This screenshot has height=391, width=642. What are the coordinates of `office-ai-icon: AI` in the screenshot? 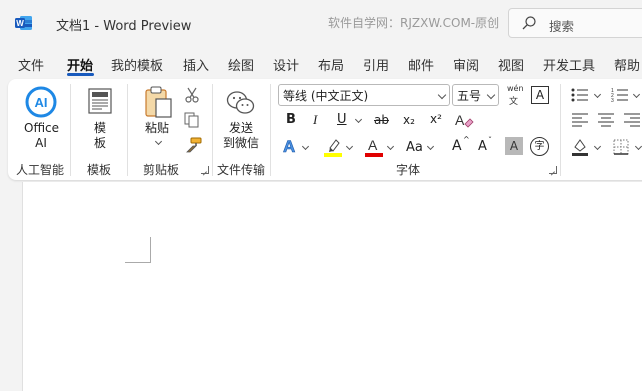 It's located at (41, 102).